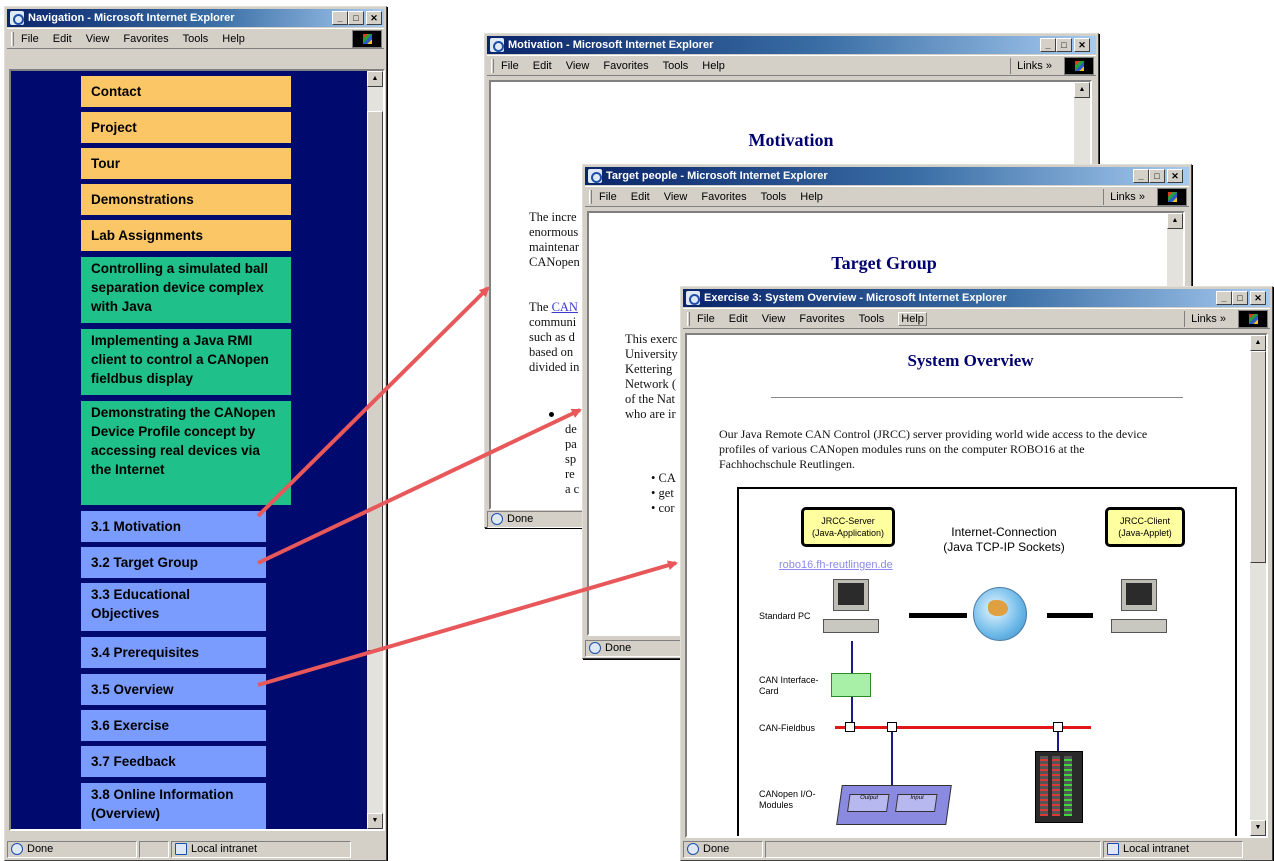 The image size is (1274, 861). What do you see at coordinates (552, 337) in the screenshot?
I see `text-line: such as d` at bounding box center [552, 337].